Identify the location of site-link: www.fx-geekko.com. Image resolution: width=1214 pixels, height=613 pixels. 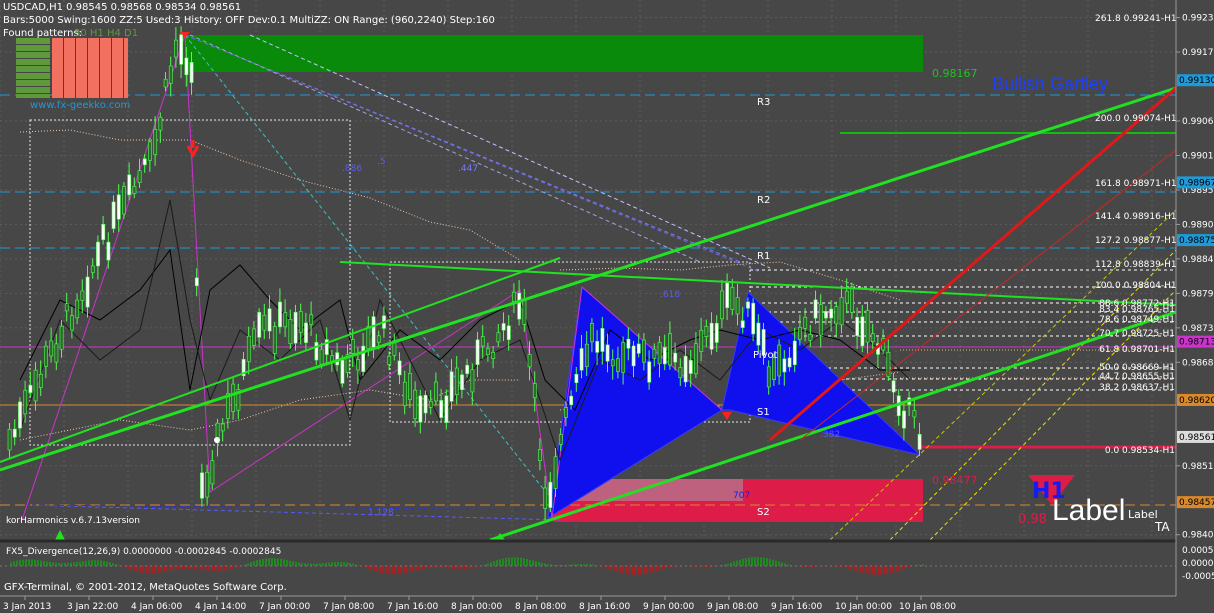
(80, 105).